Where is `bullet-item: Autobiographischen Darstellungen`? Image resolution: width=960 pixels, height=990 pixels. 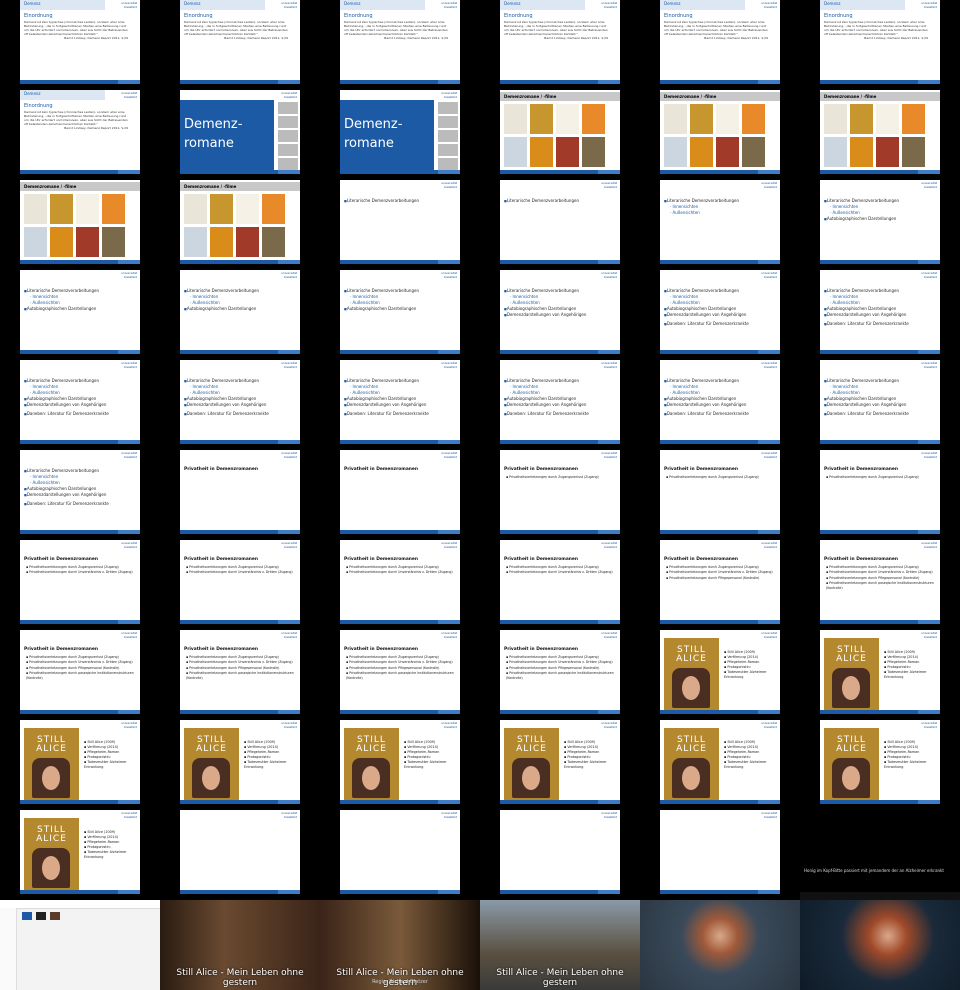 bullet-item: Autobiographischen Darstellungen is located at coordinates (79, 309).